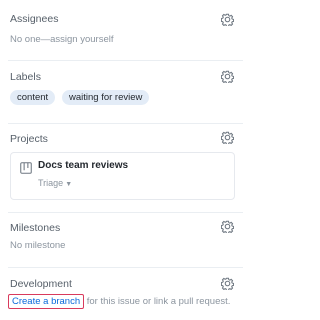 This screenshot has width=320, height=320. Describe the element at coordinates (35, 228) in the screenshot. I see `milestones-title: Milestones` at that location.